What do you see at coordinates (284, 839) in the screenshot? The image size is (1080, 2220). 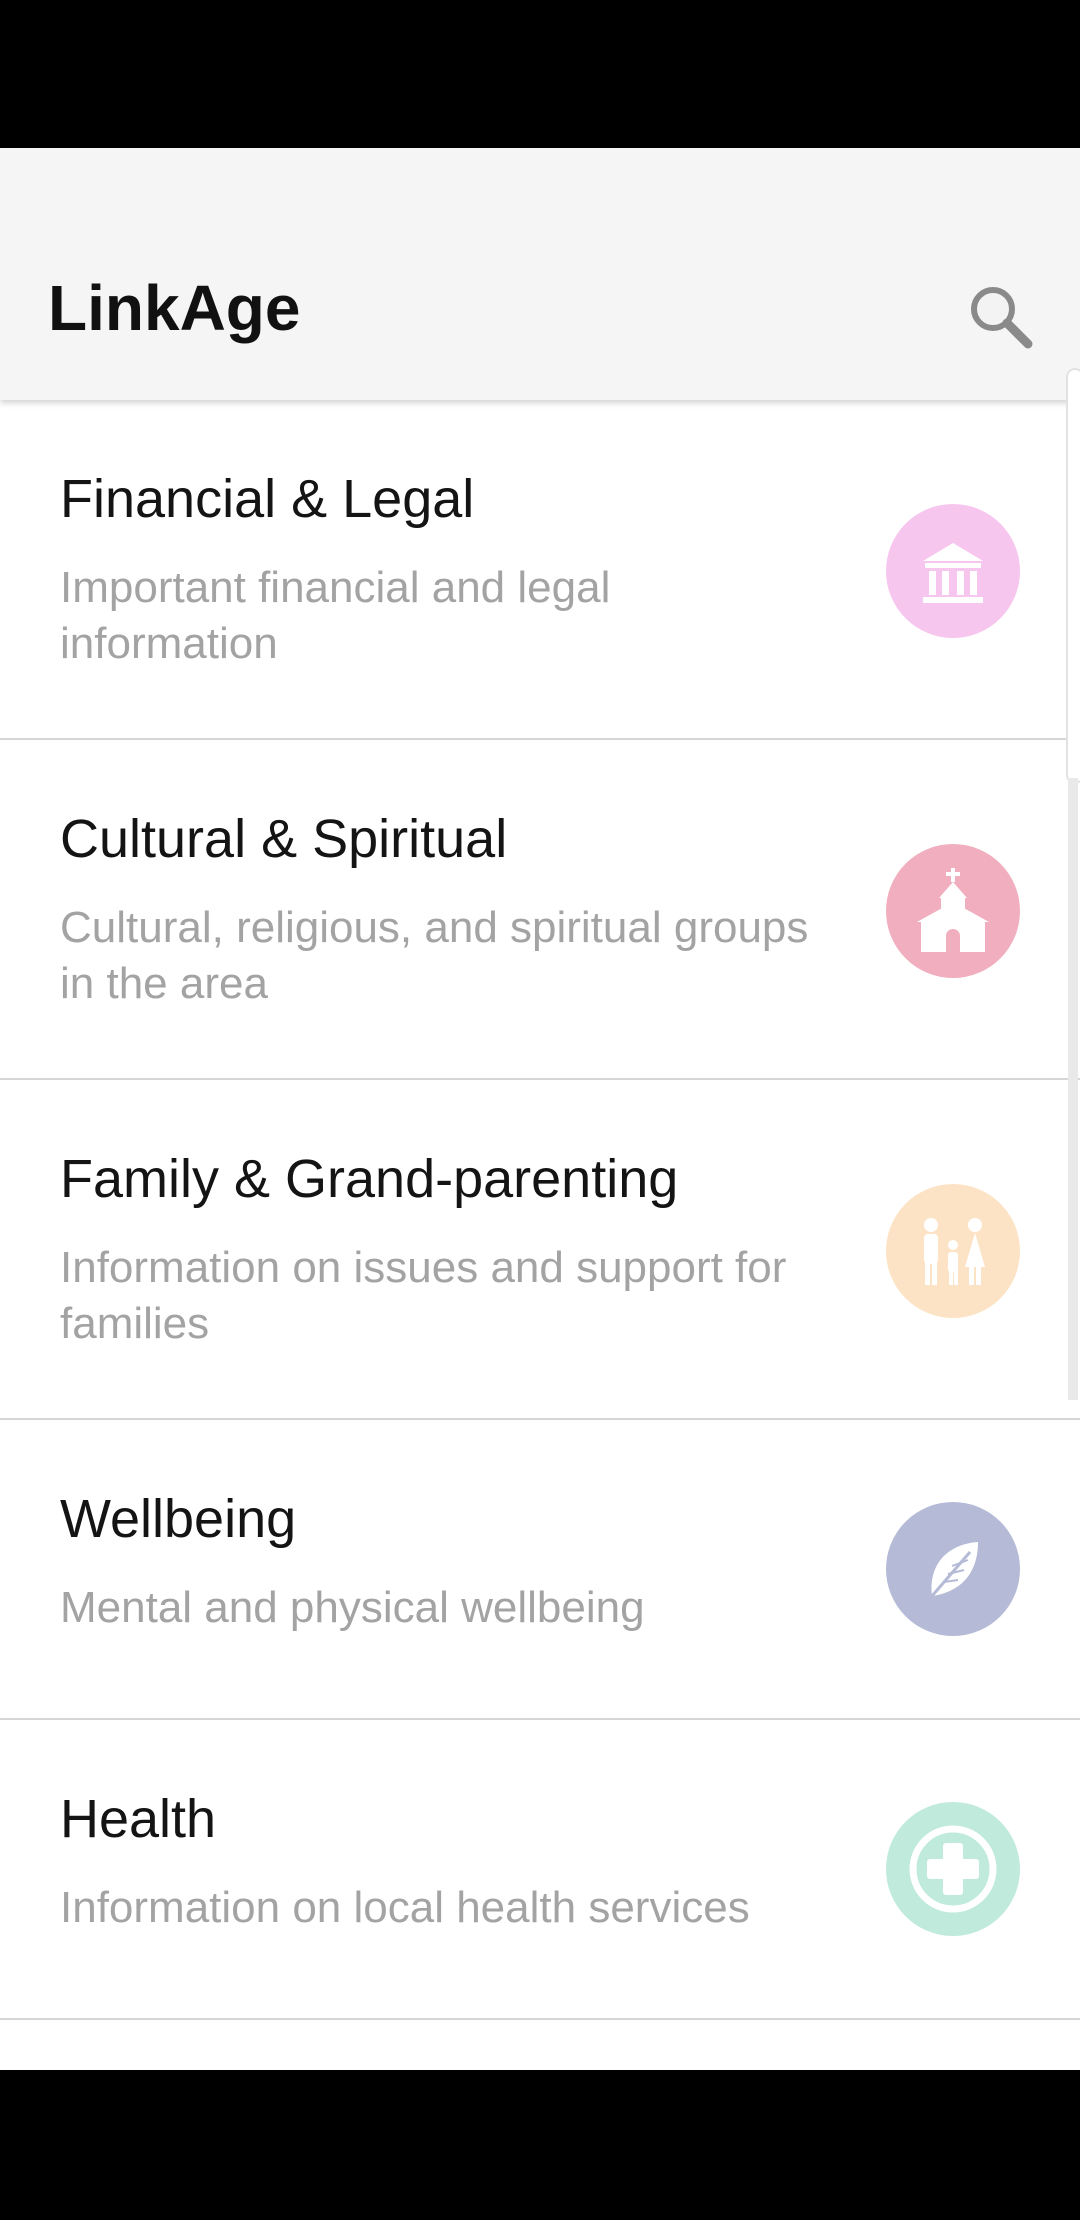 I see `list-item-title: Cultural & Spiritual` at bounding box center [284, 839].